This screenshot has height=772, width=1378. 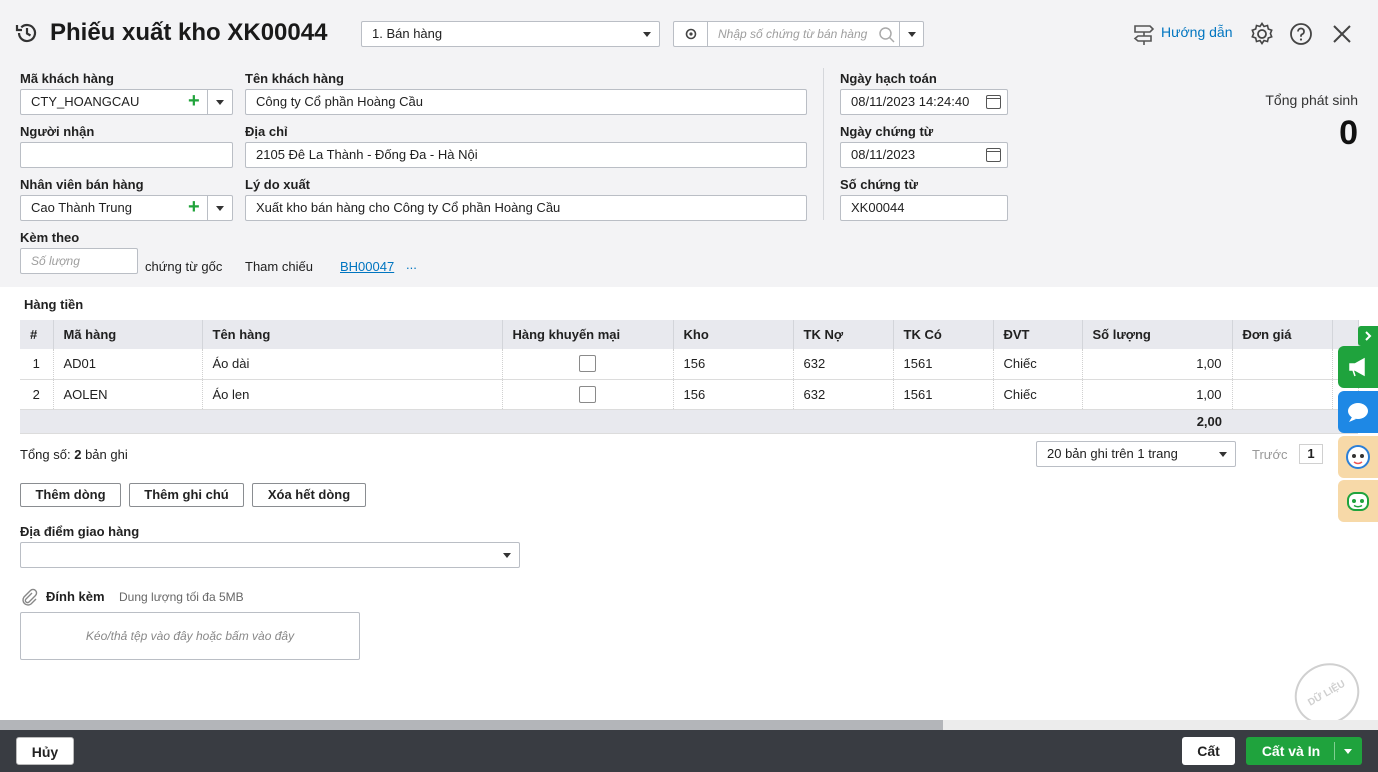 I want to click on cell-name: Áo dài, so click(x=352, y=364).